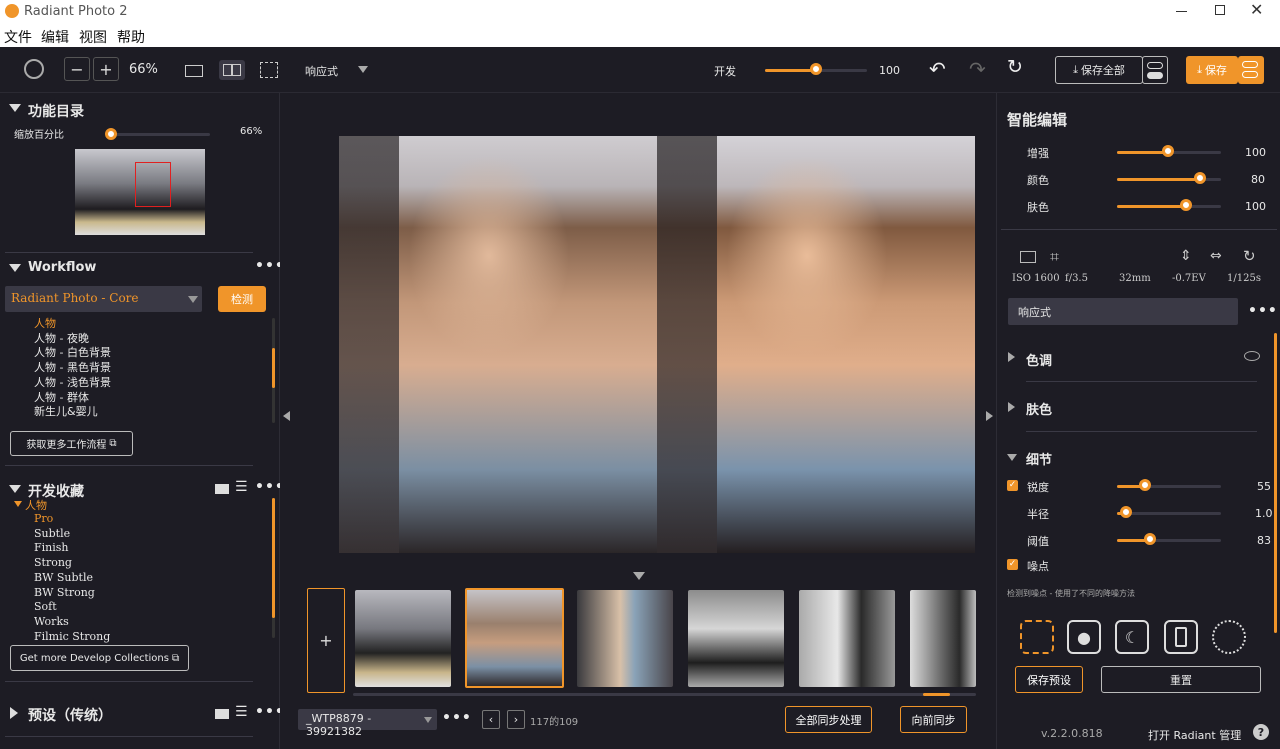  What do you see at coordinates (149, 563) in the screenshot?
I see `collection-item: Strong` at bounding box center [149, 563].